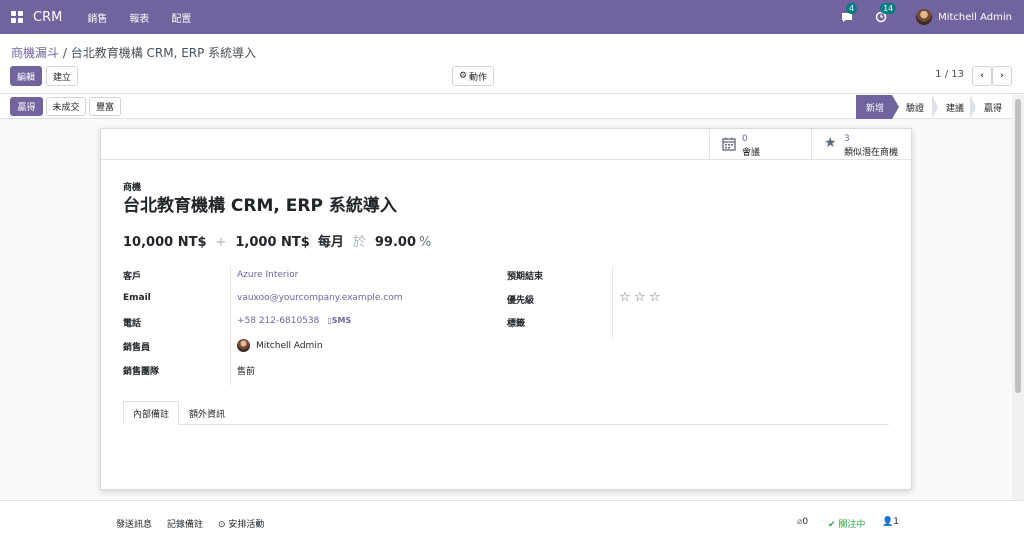  What do you see at coordinates (35, 53) in the screenshot?
I see `breadcrumb-pipeline-link: 商機漏斗` at bounding box center [35, 53].